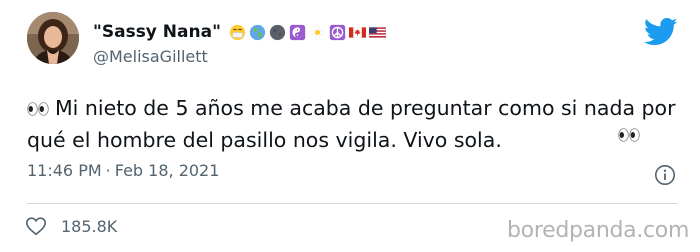 The image size is (700, 252). I want to click on author-name-row: "Sassy Nana", so click(239, 32).